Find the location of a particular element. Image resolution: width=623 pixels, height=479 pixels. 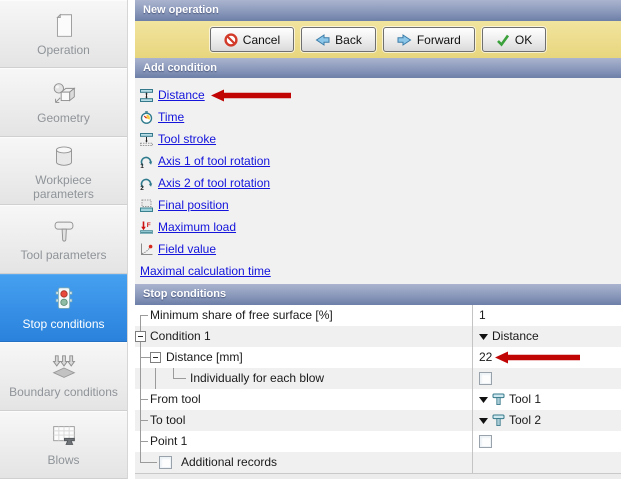

row-label: Condition 1 is located at coordinates (180, 336).